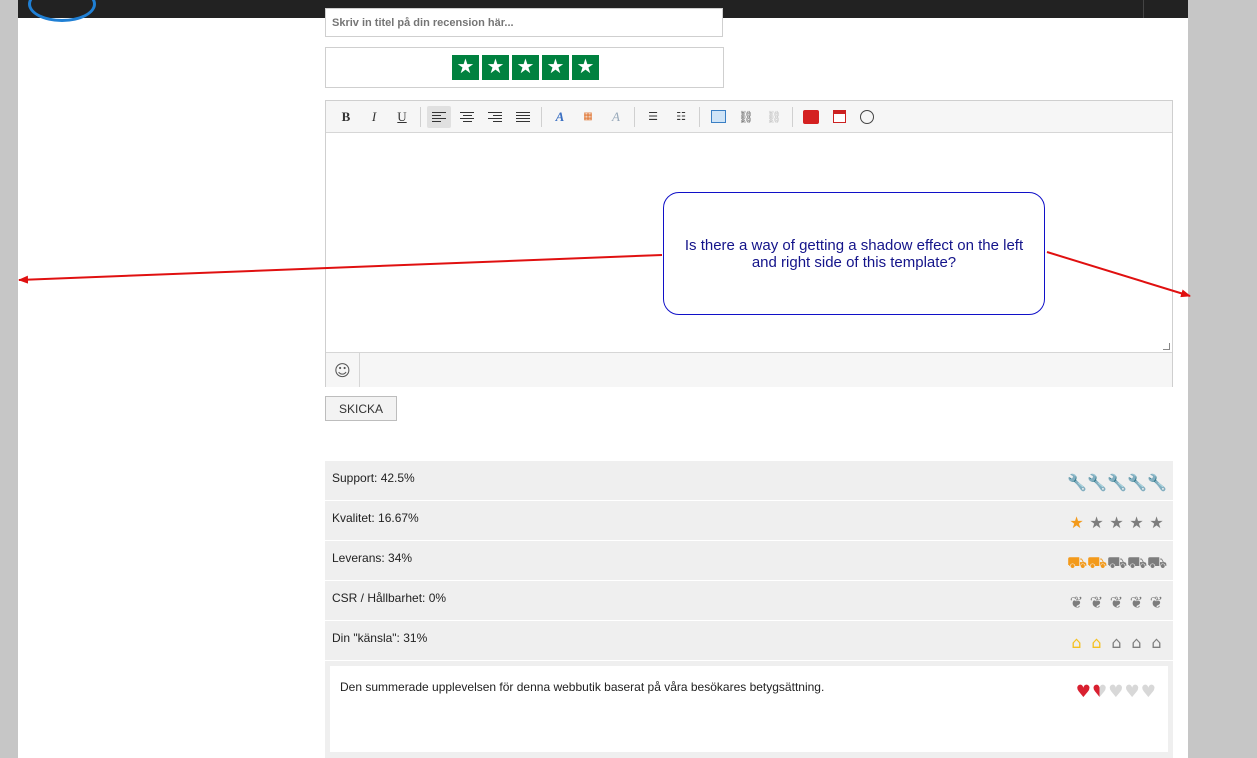  What do you see at coordinates (749, 369) in the screenshot?
I see `editor-footer: ☺` at bounding box center [749, 369].